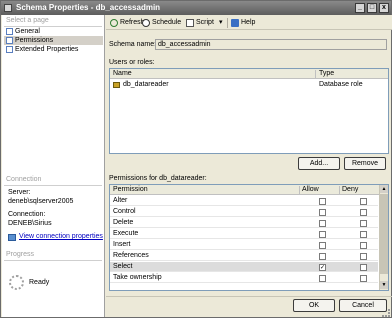 Image resolution: width=392 pixels, height=319 pixels. Describe the element at coordinates (227, 23) in the screenshot. I see `toolbar-separator` at that location.